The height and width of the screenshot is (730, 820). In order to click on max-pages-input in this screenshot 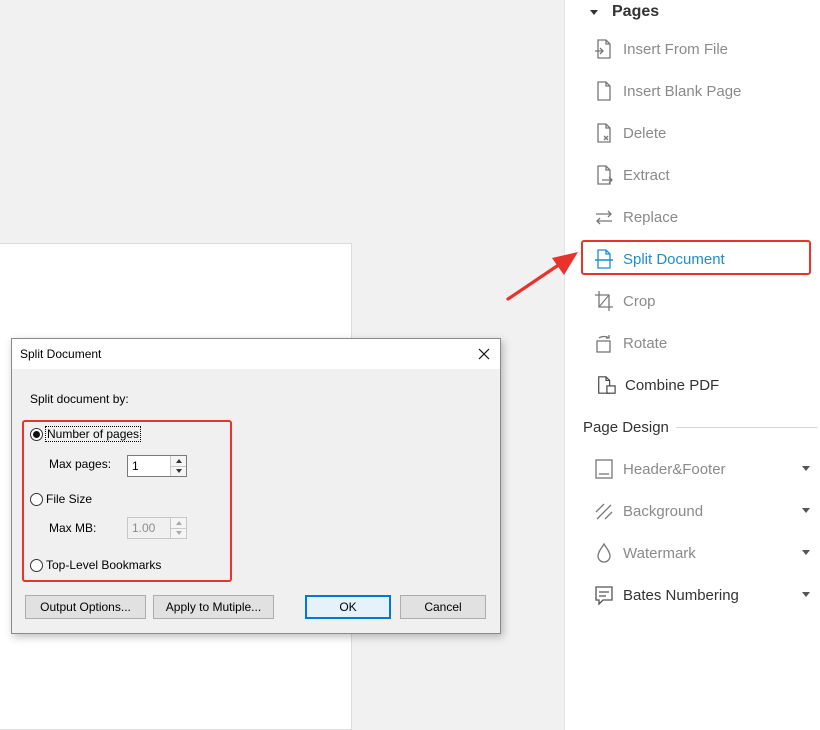, I will do `click(149, 466)`.